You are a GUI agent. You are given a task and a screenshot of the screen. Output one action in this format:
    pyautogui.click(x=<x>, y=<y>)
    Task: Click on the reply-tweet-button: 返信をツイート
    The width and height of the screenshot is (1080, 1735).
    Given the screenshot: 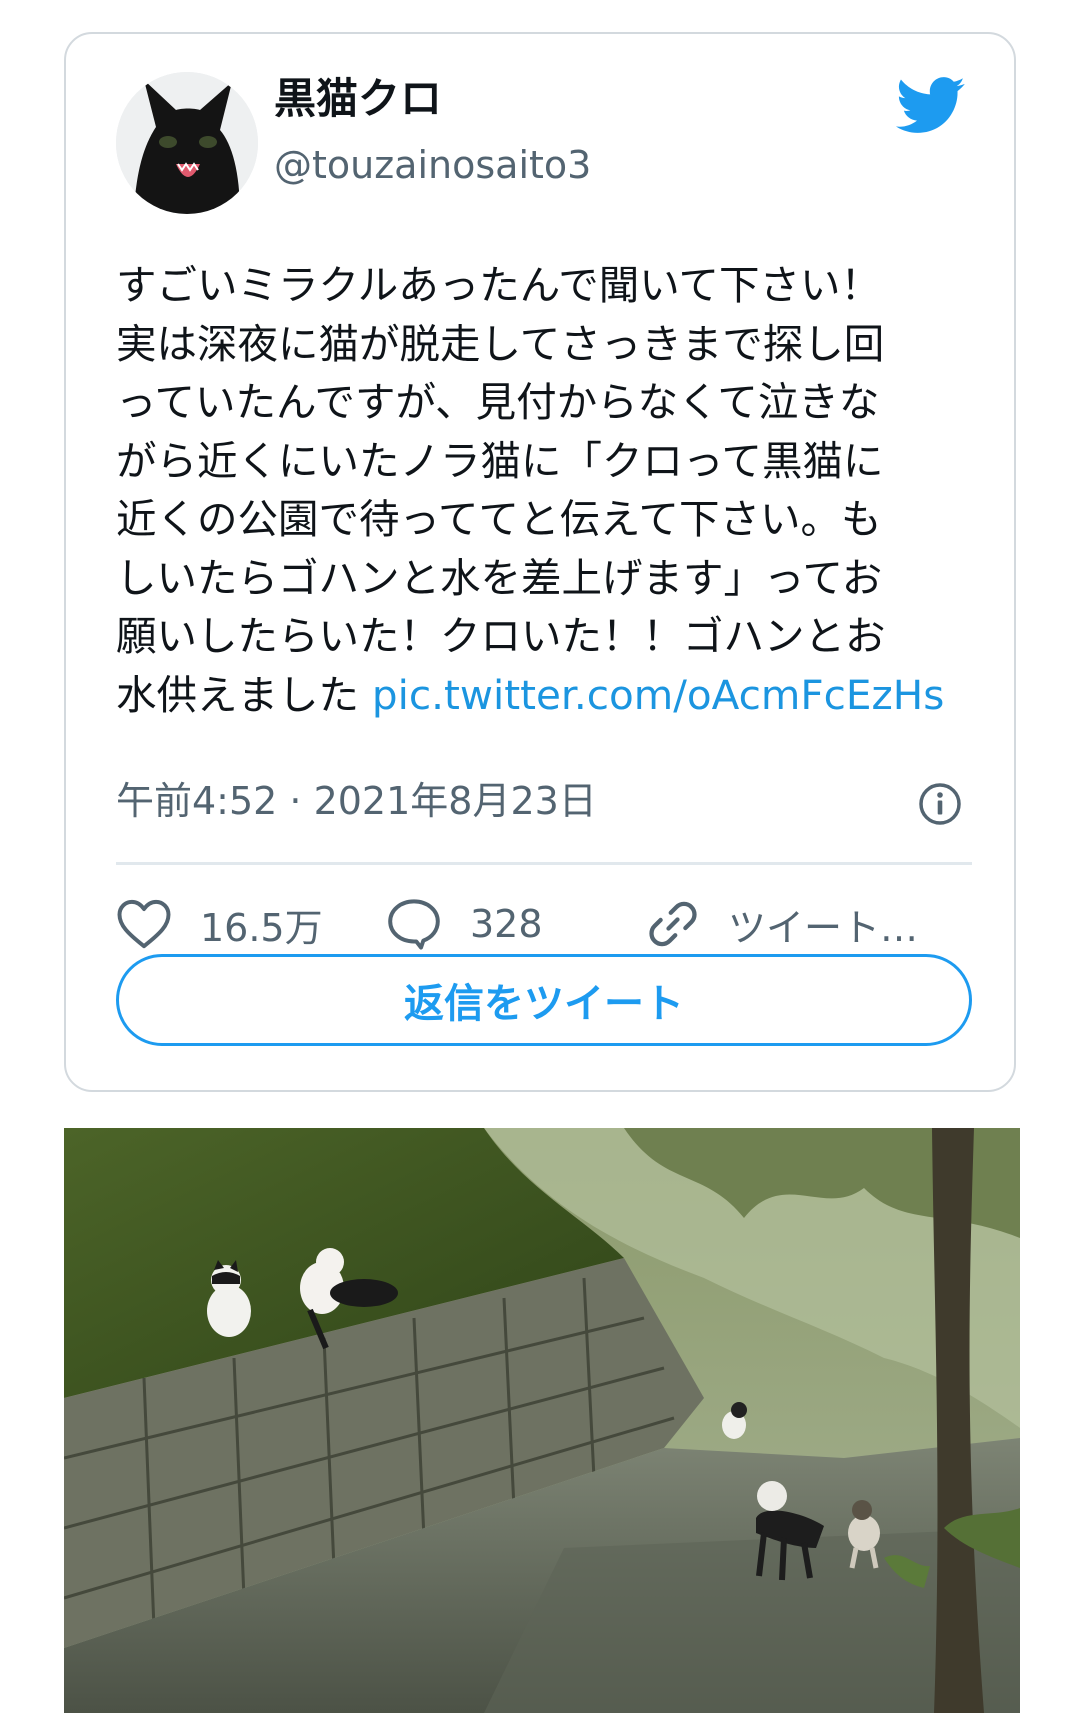 What is the action you would take?
    pyautogui.click(x=544, y=1000)
    